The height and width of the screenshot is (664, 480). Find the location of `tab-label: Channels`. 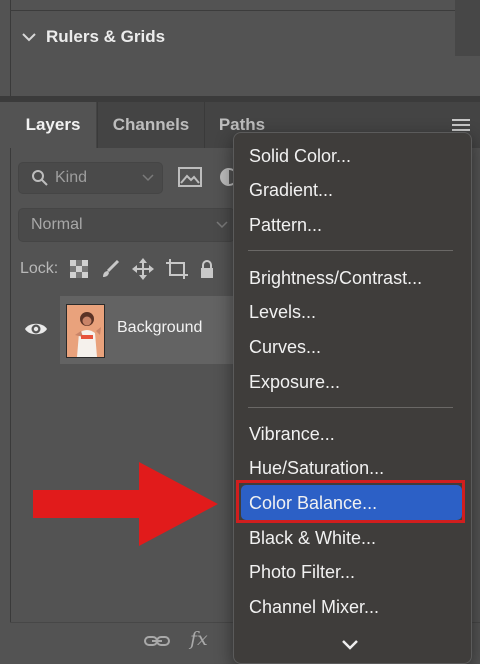

tab-label: Channels is located at coordinates (151, 124).